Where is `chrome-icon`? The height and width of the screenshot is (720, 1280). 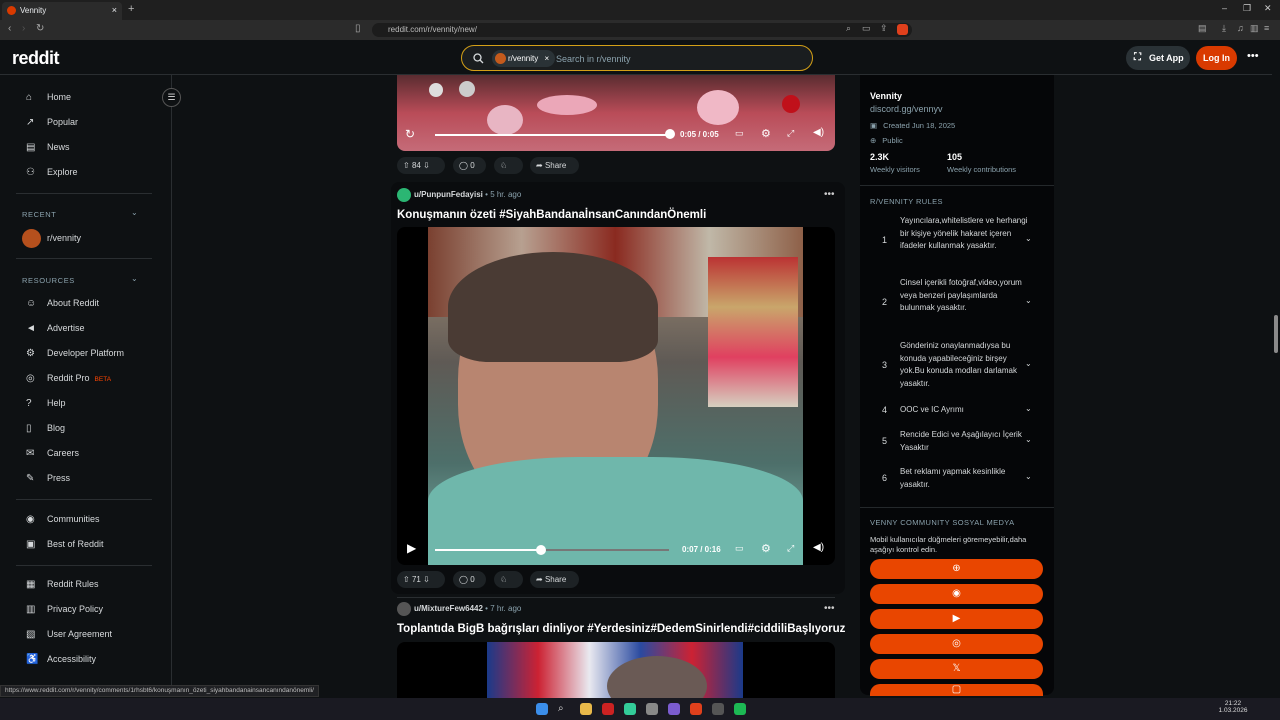
chrome-icon is located at coordinates (630, 709).